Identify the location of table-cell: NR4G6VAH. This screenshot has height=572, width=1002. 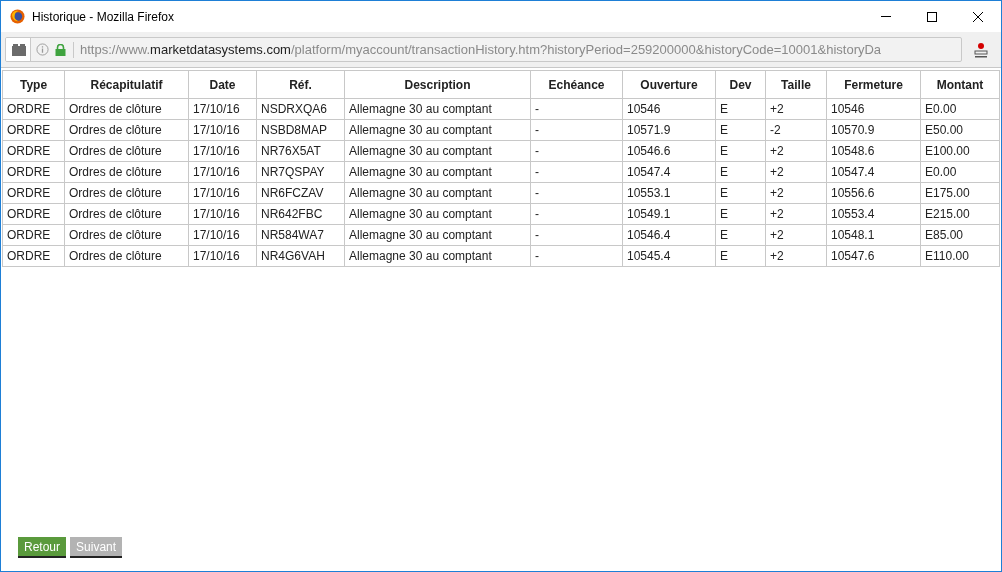
(300, 256).